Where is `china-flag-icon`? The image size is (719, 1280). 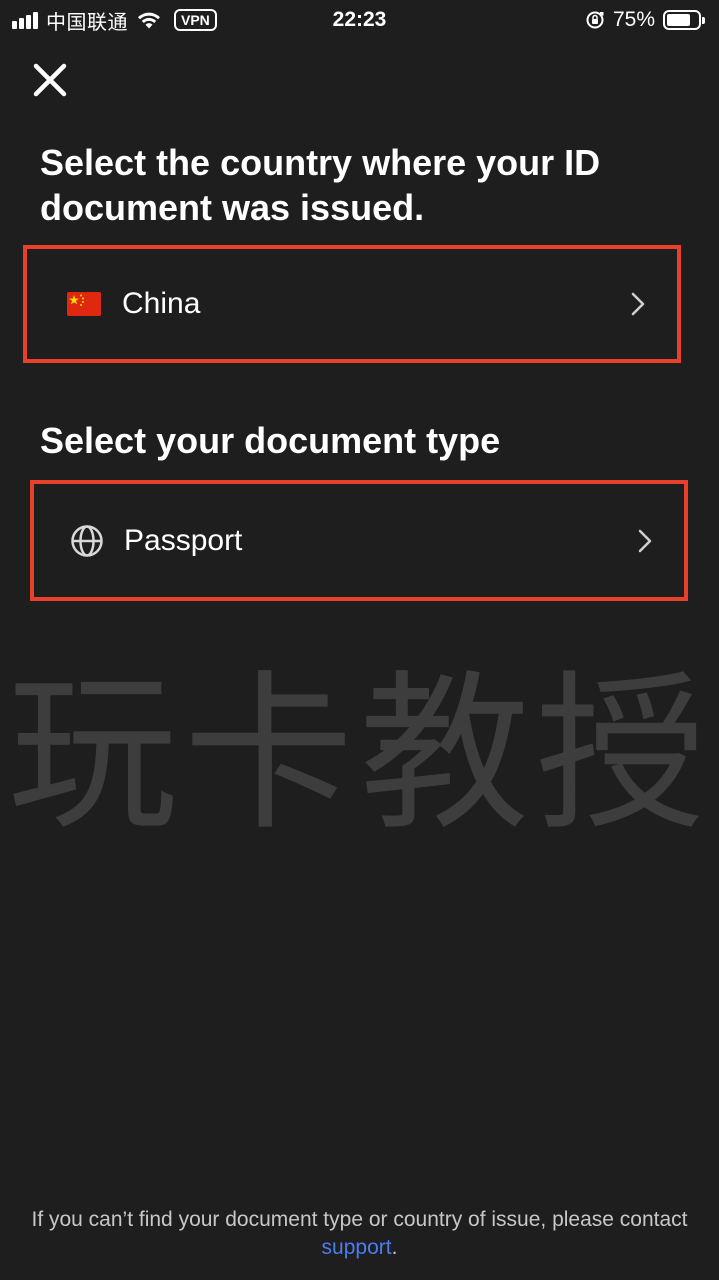
china-flag-icon is located at coordinates (84, 304).